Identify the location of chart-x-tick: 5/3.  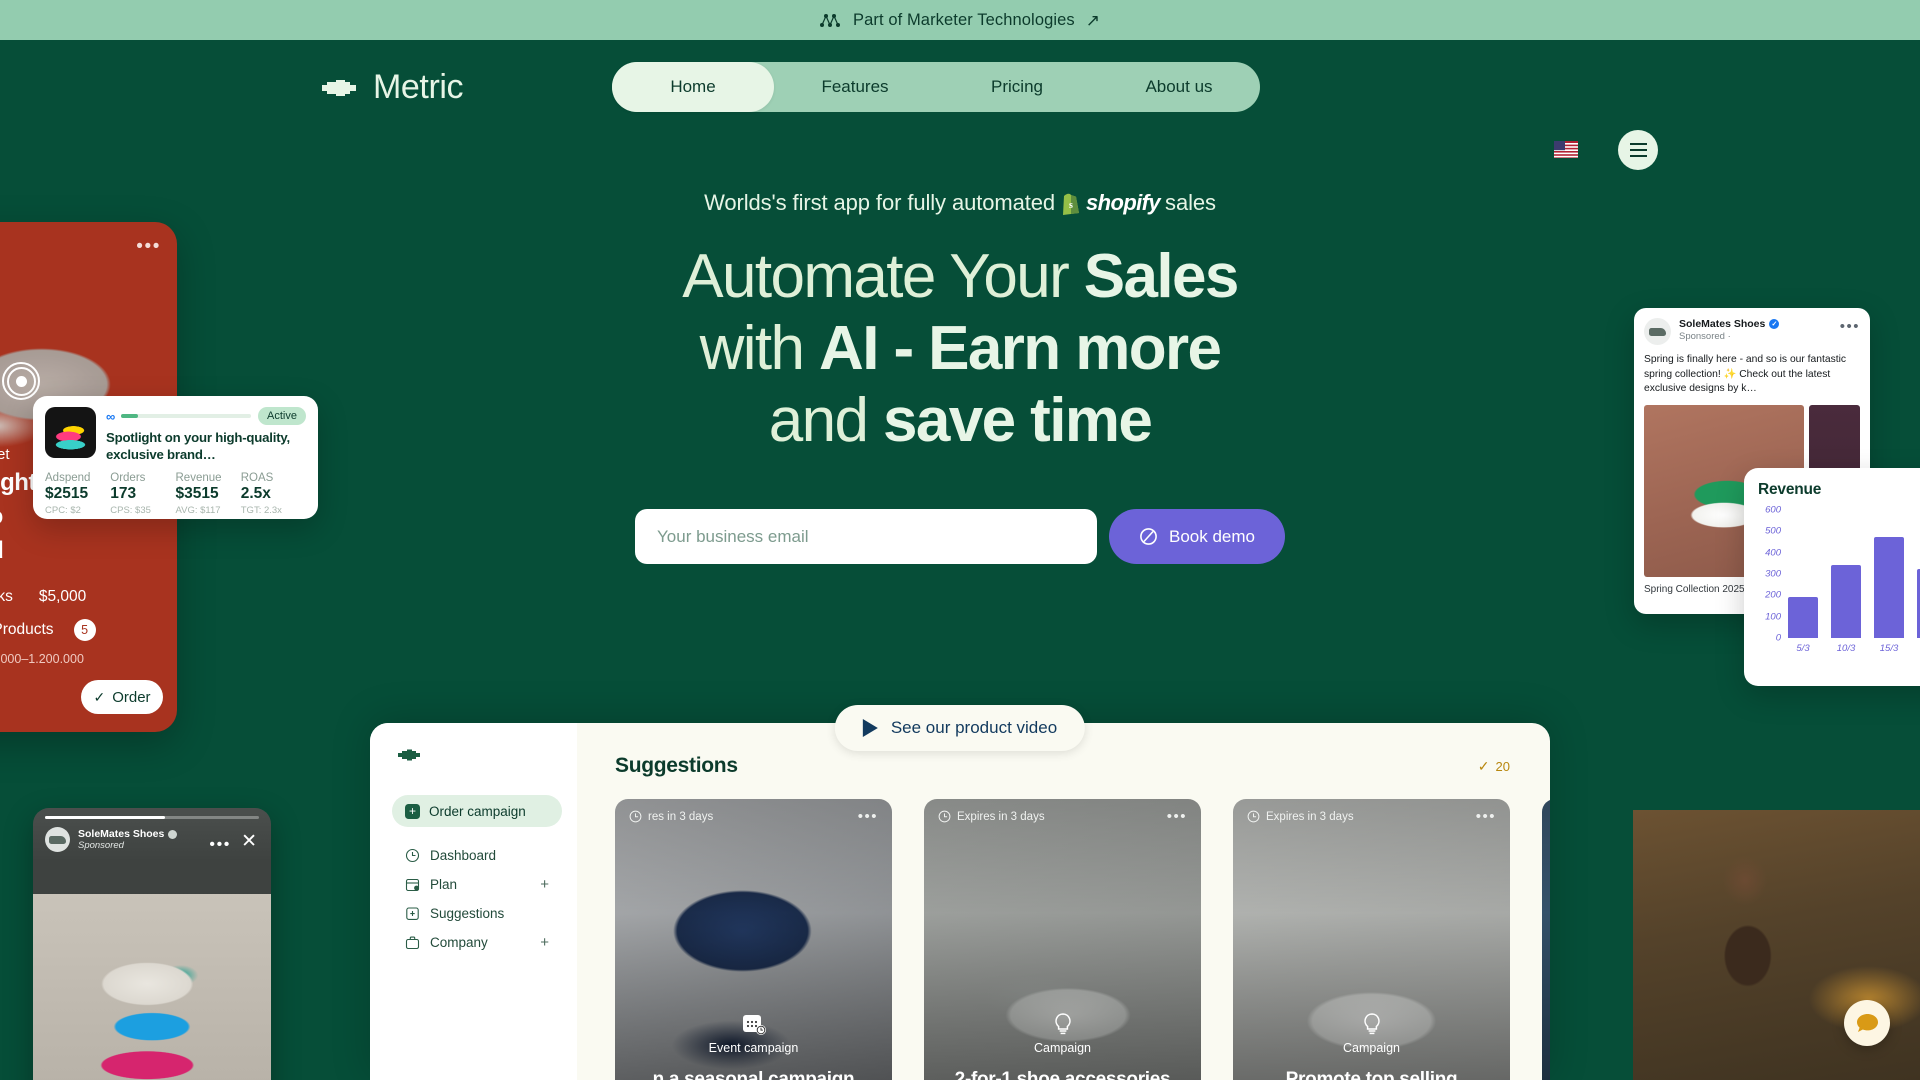
(1803, 648).